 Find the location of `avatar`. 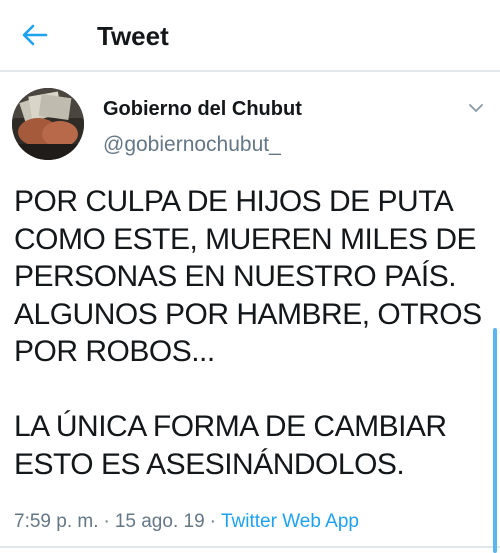

avatar is located at coordinates (48, 124).